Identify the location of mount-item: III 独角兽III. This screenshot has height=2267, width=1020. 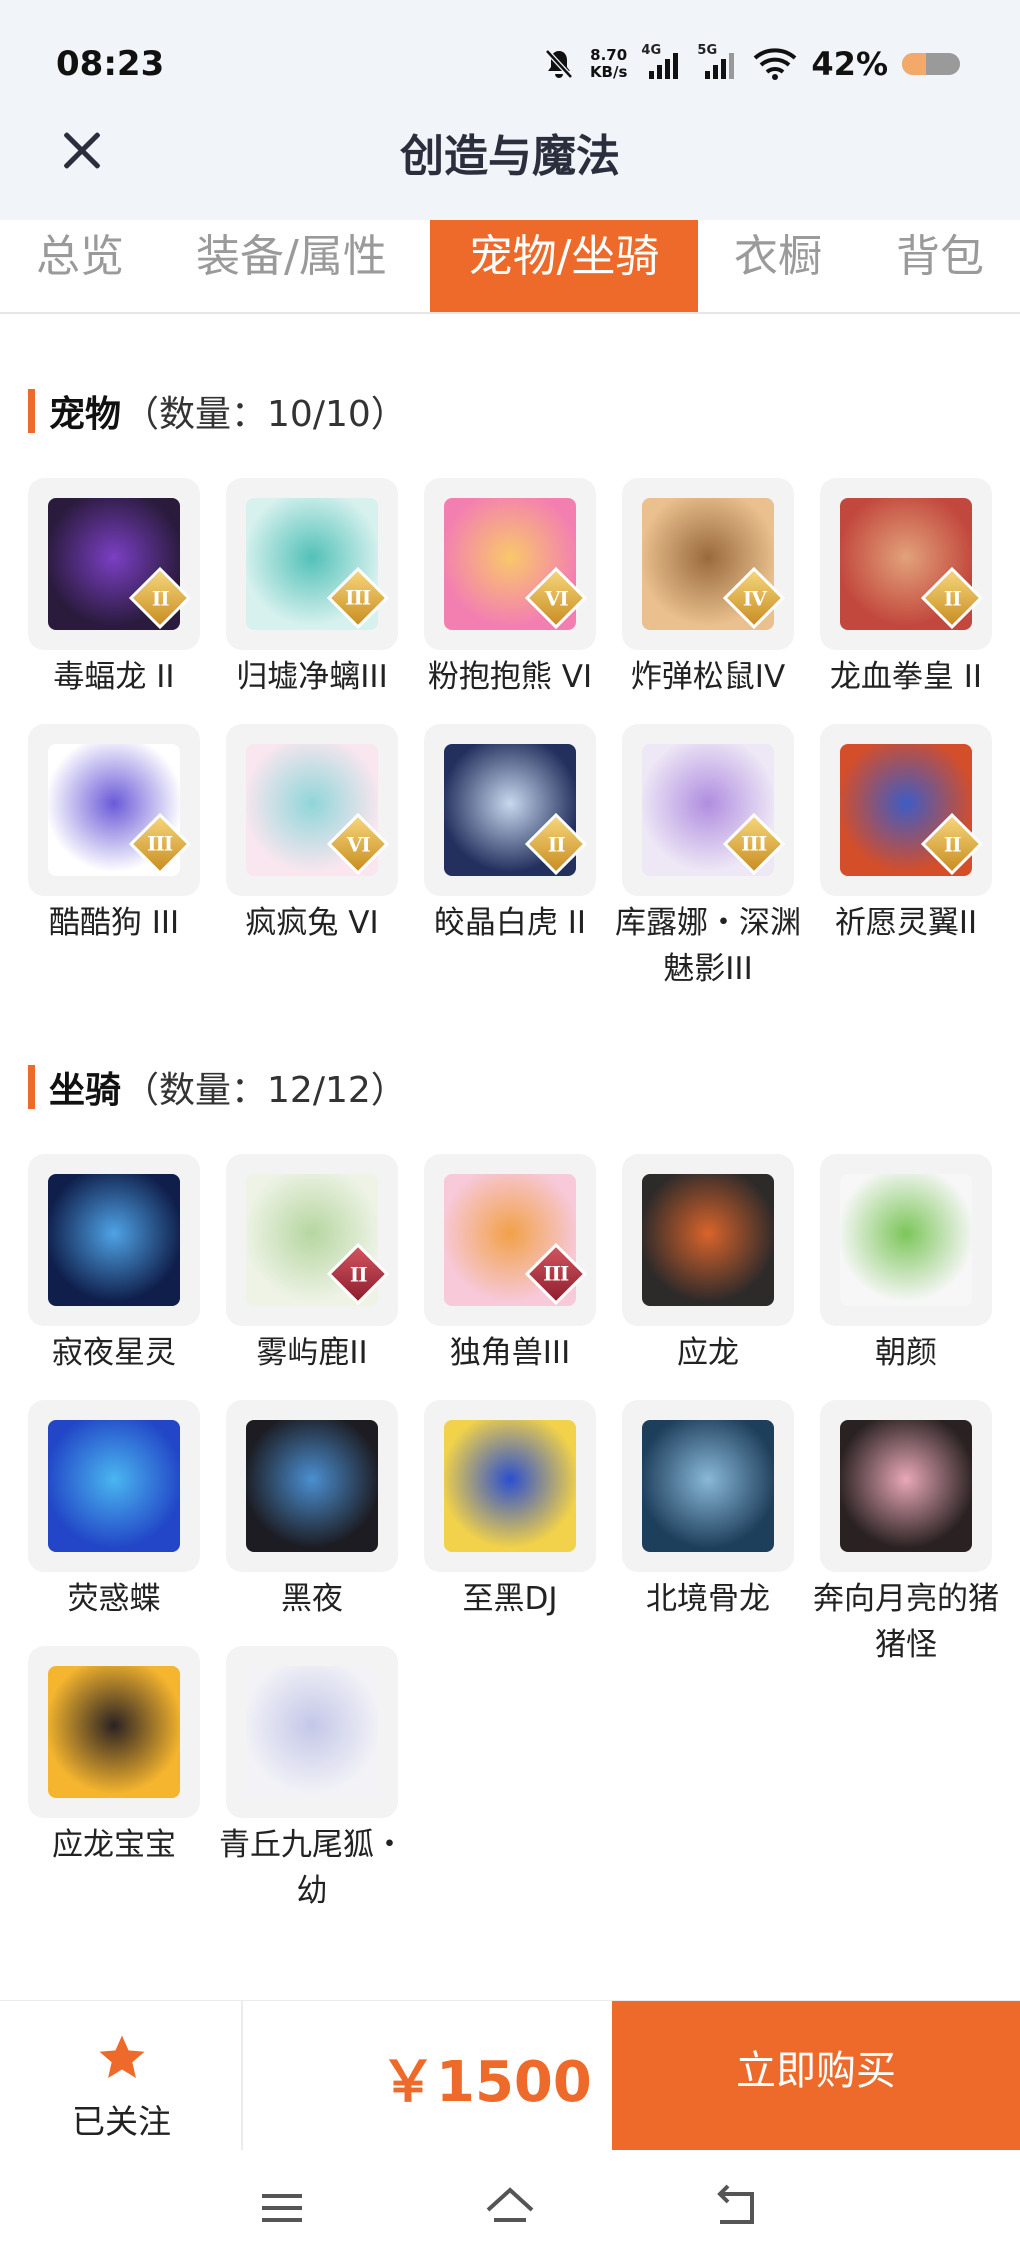
(510, 1265).